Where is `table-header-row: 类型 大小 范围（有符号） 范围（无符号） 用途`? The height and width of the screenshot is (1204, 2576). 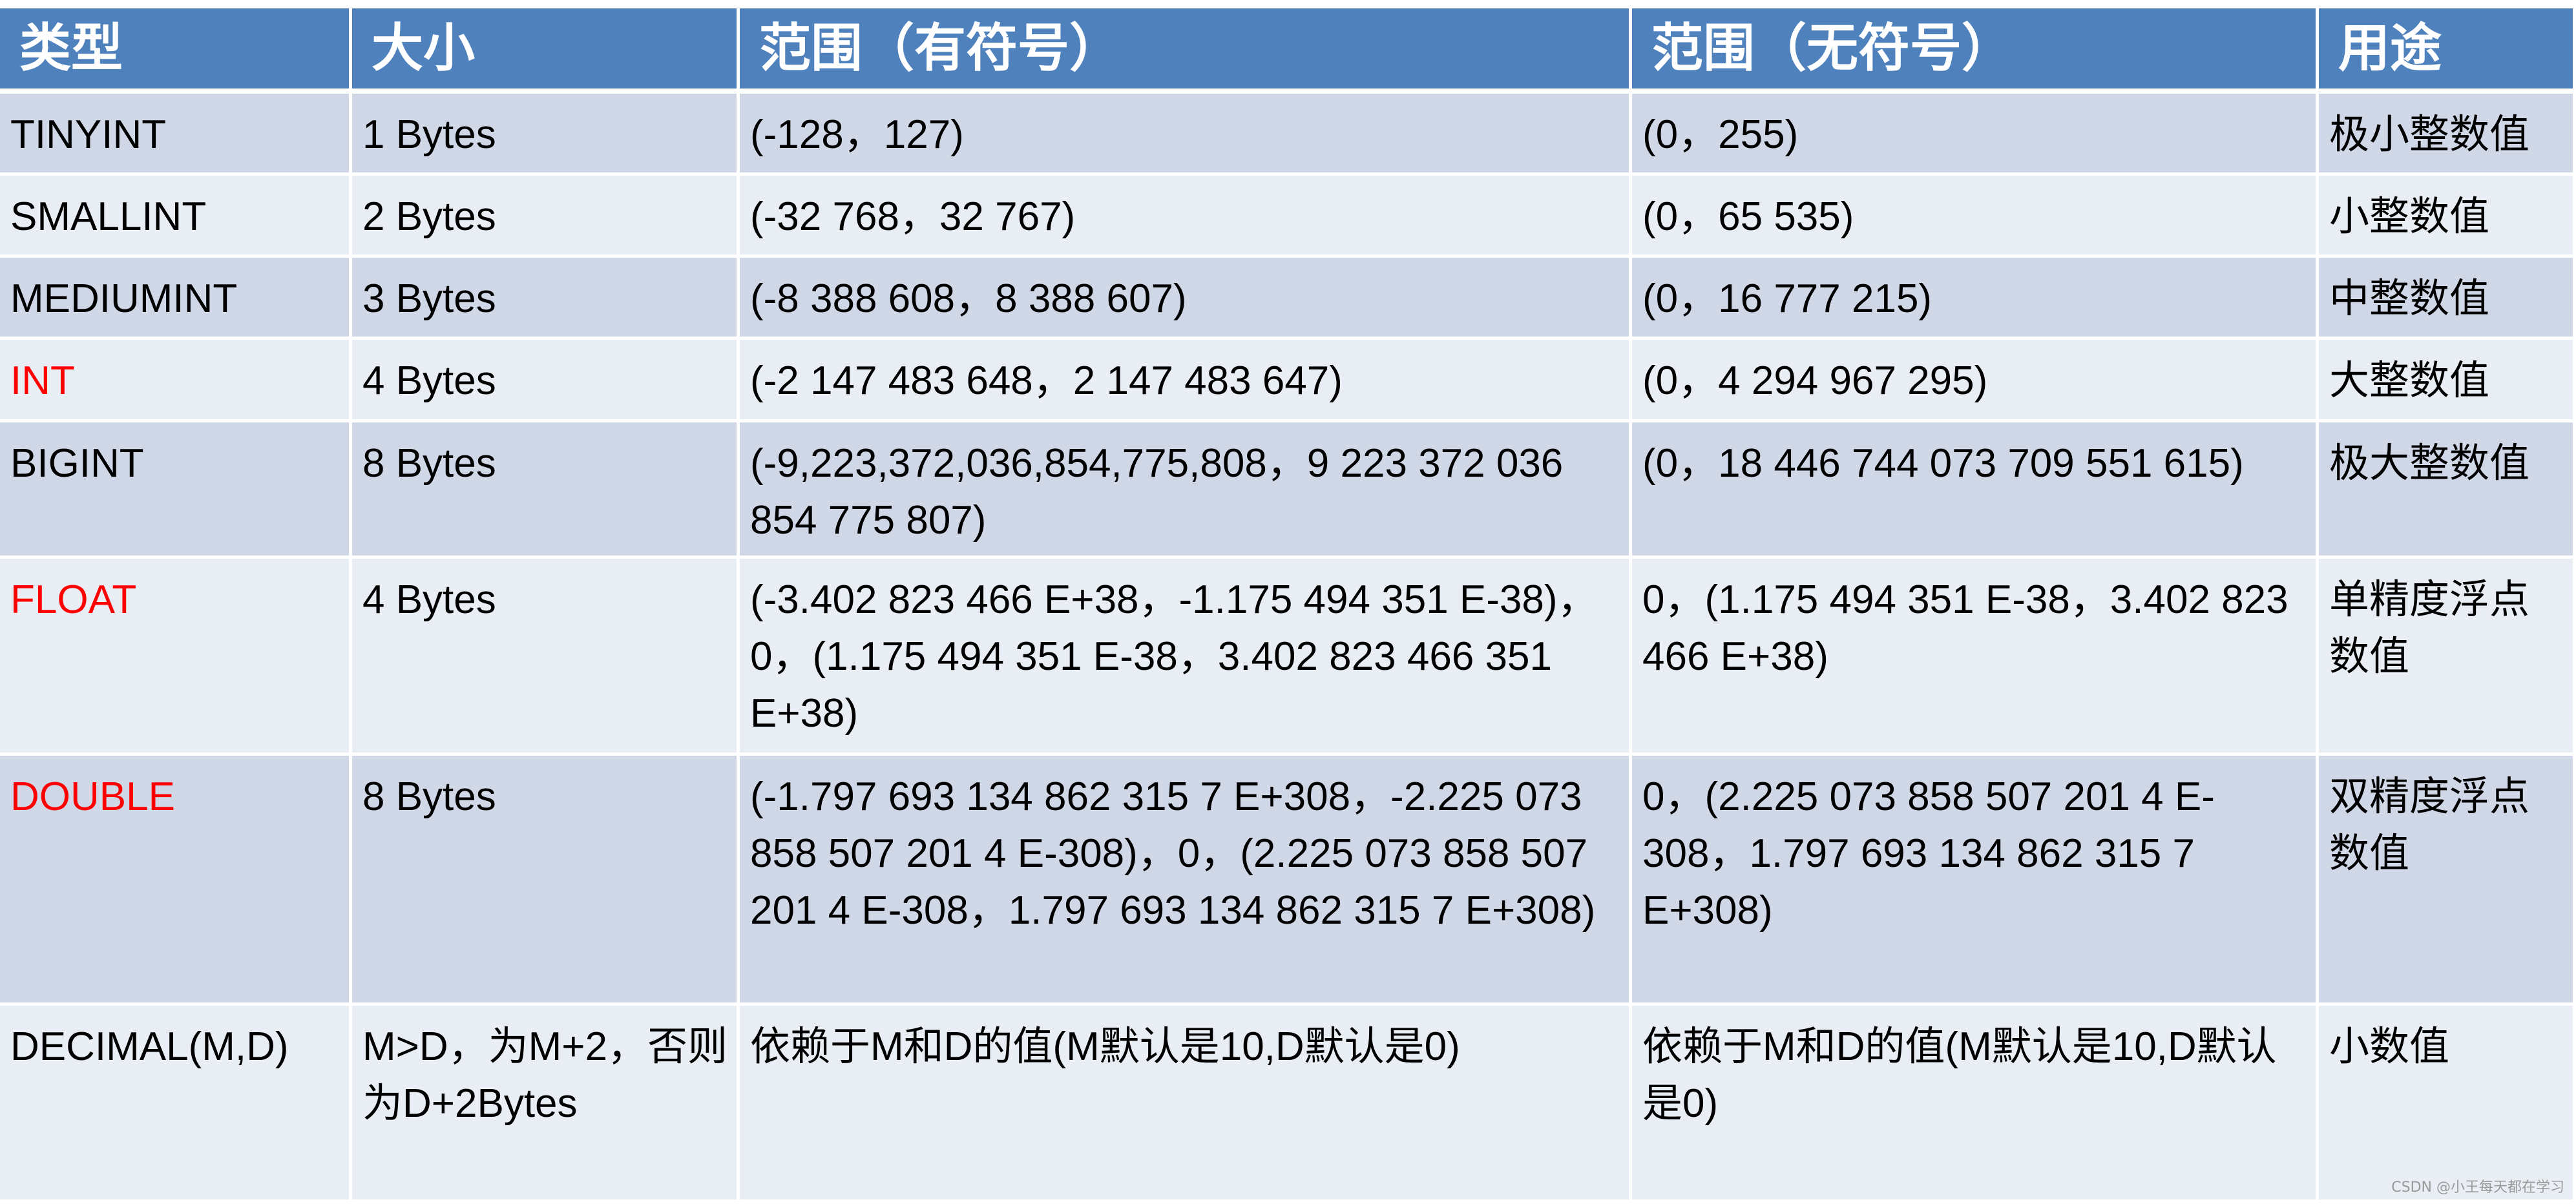
table-header-row: 类型 大小 范围（有符号） 范围（无符号） 用途 is located at coordinates (1286, 48).